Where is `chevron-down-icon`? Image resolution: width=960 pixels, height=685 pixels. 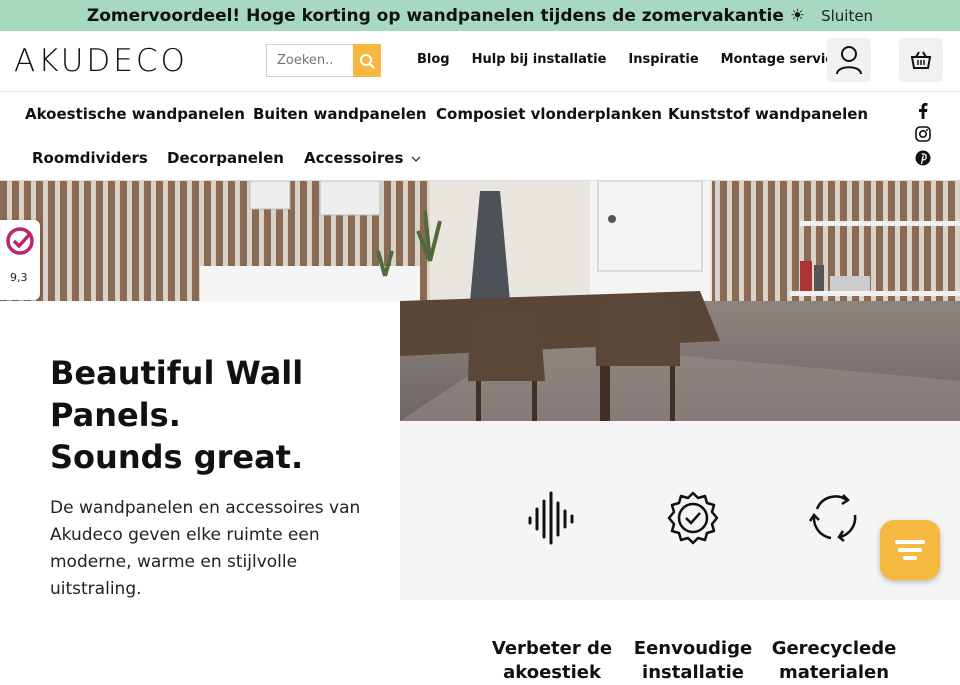 chevron-down-icon is located at coordinates (416, 159).